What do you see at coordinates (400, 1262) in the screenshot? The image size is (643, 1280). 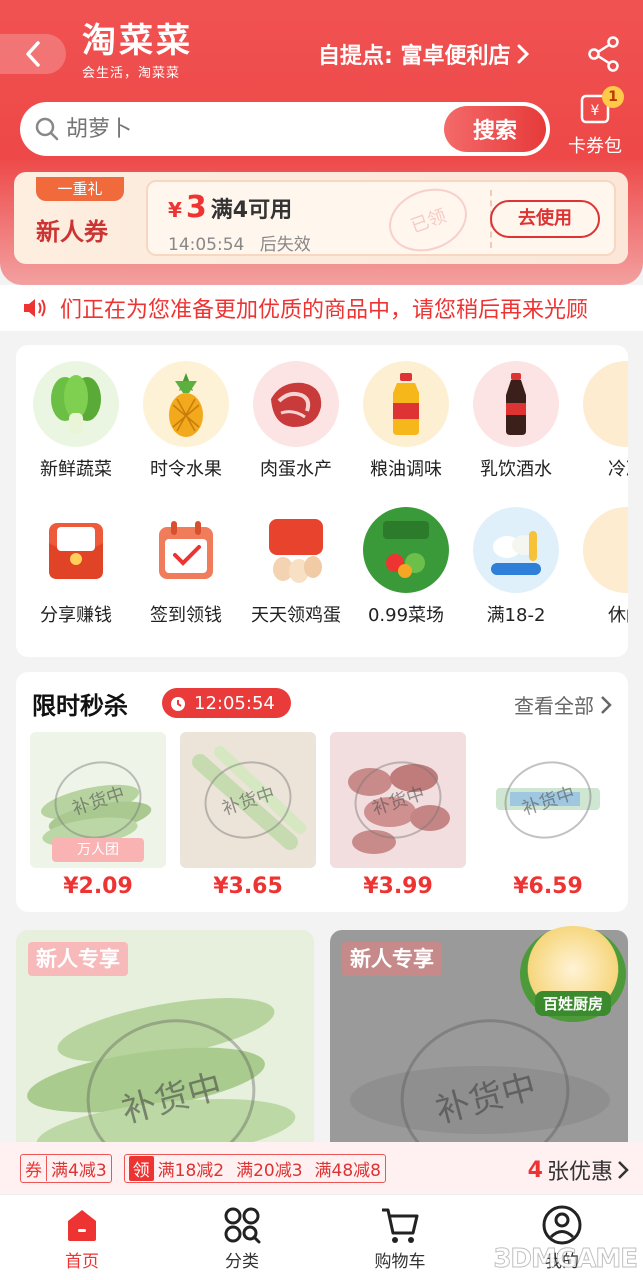 I see `tab-label: 购物车` at bounding box center [400, 1262].